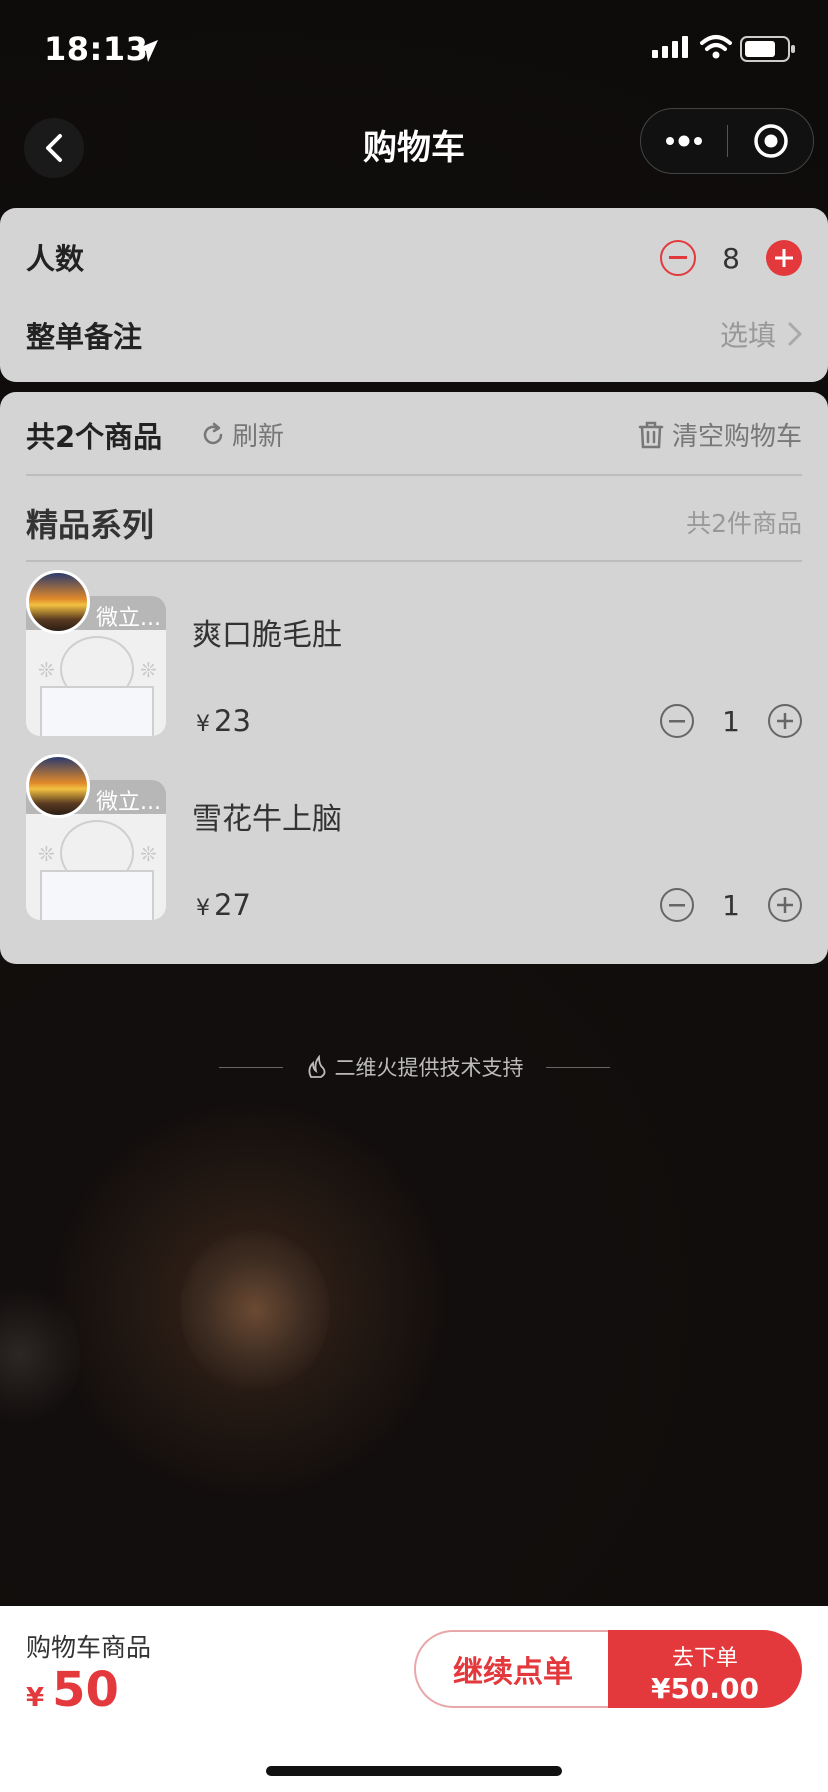 This screenshot has width=828, height=1792. I want to click on more-dots-icon, so click(684, 141).